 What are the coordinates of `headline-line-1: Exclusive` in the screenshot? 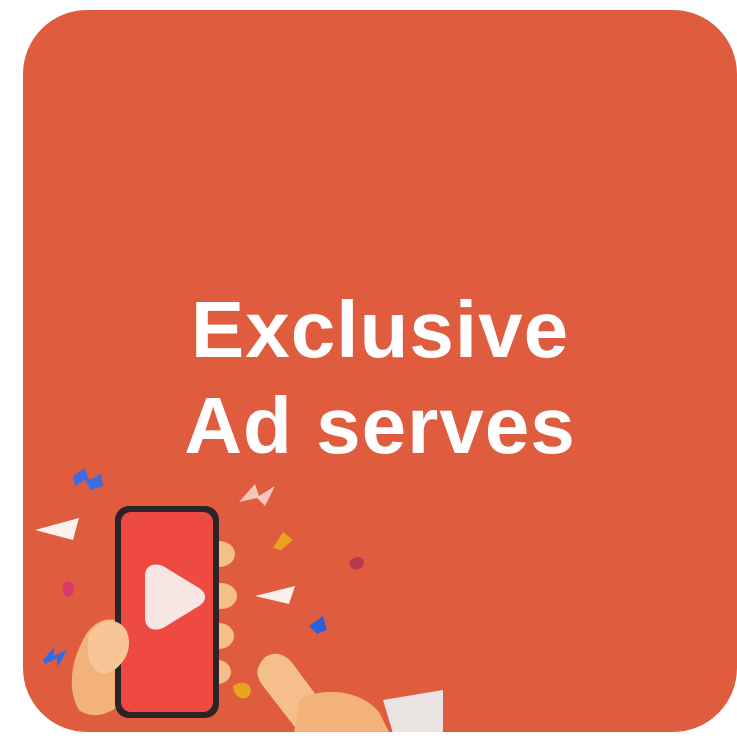 It's located at (380, 329).